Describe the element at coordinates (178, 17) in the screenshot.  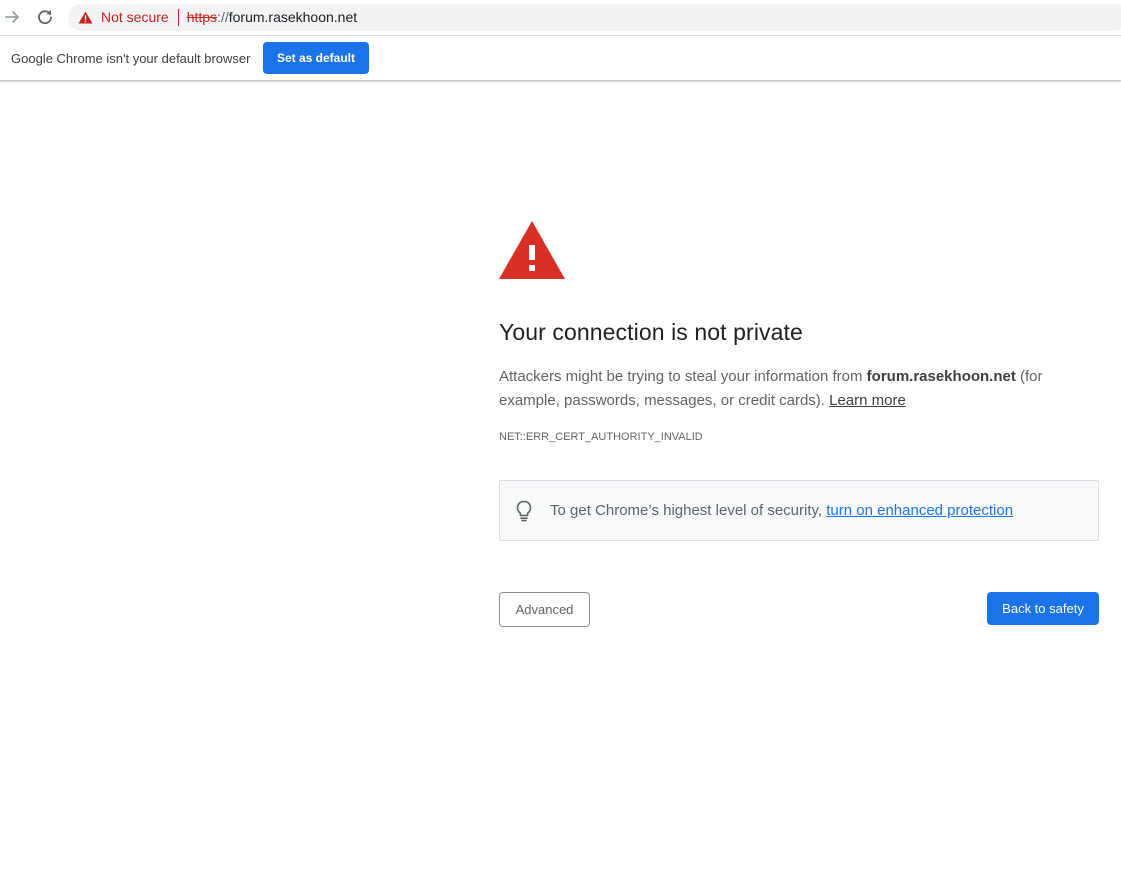
I see `omnibox-divider` at that location.